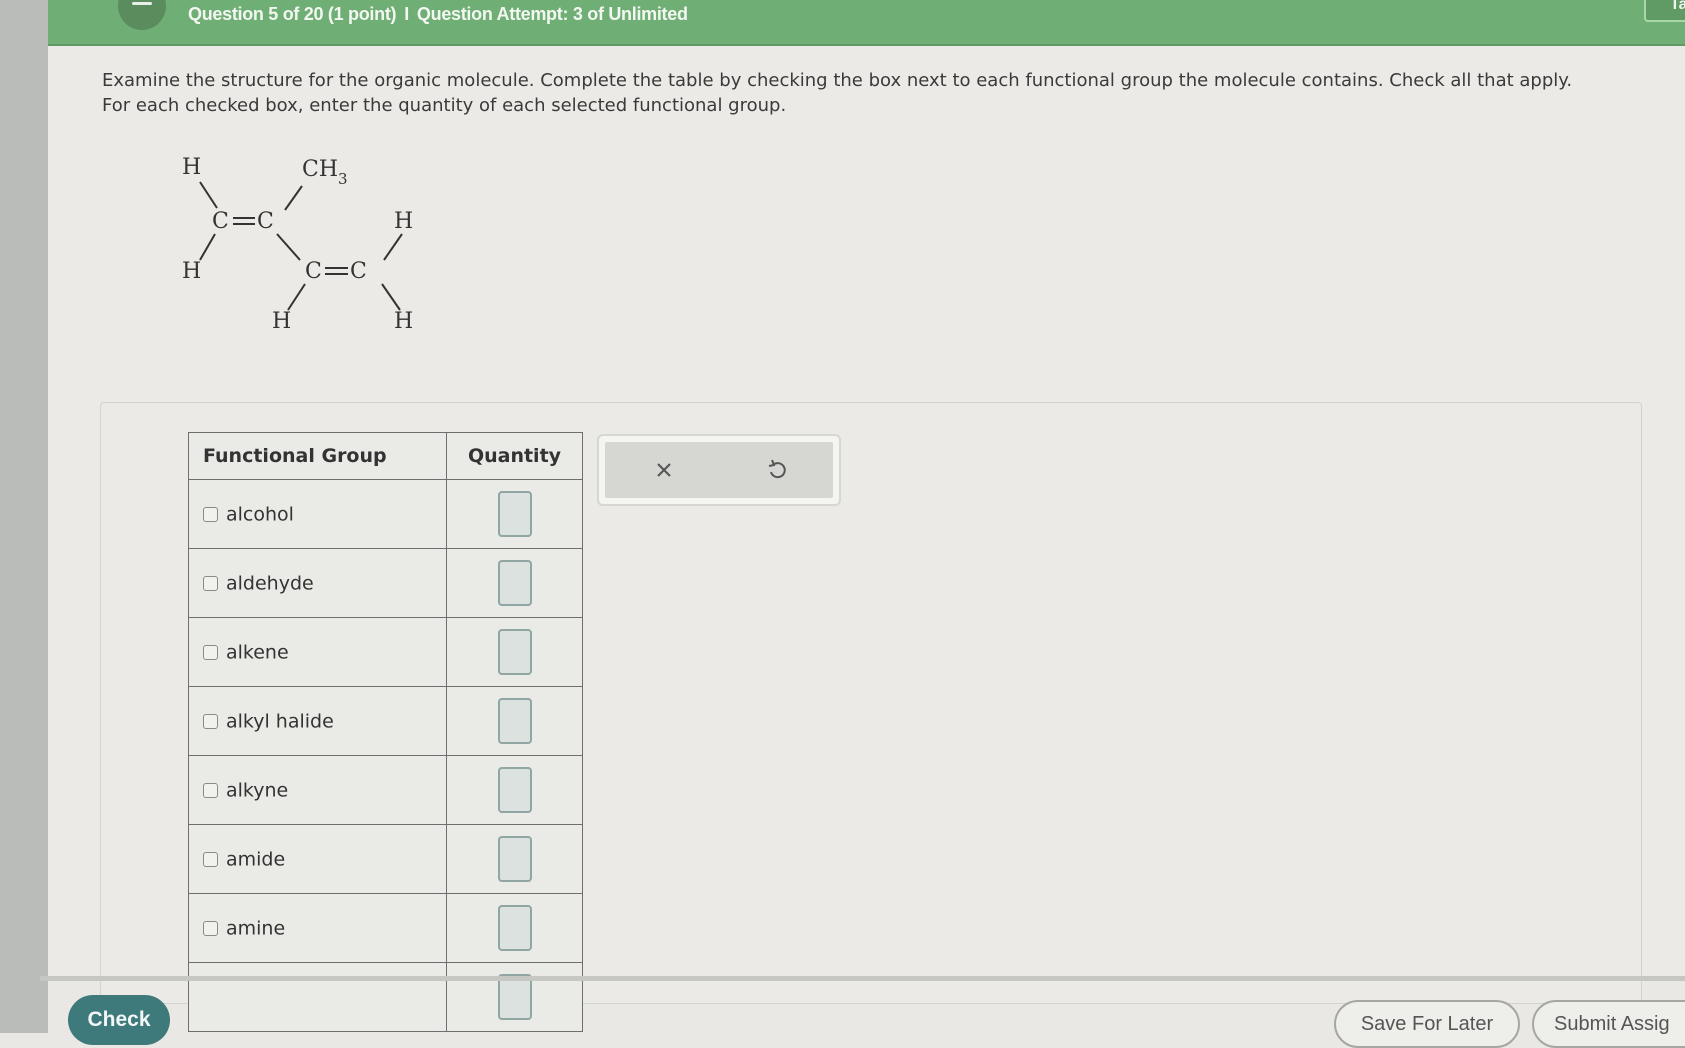  Describe the element at coordinates (210, 652) in the screenshot. I see `checkbox-alkene` at that location.